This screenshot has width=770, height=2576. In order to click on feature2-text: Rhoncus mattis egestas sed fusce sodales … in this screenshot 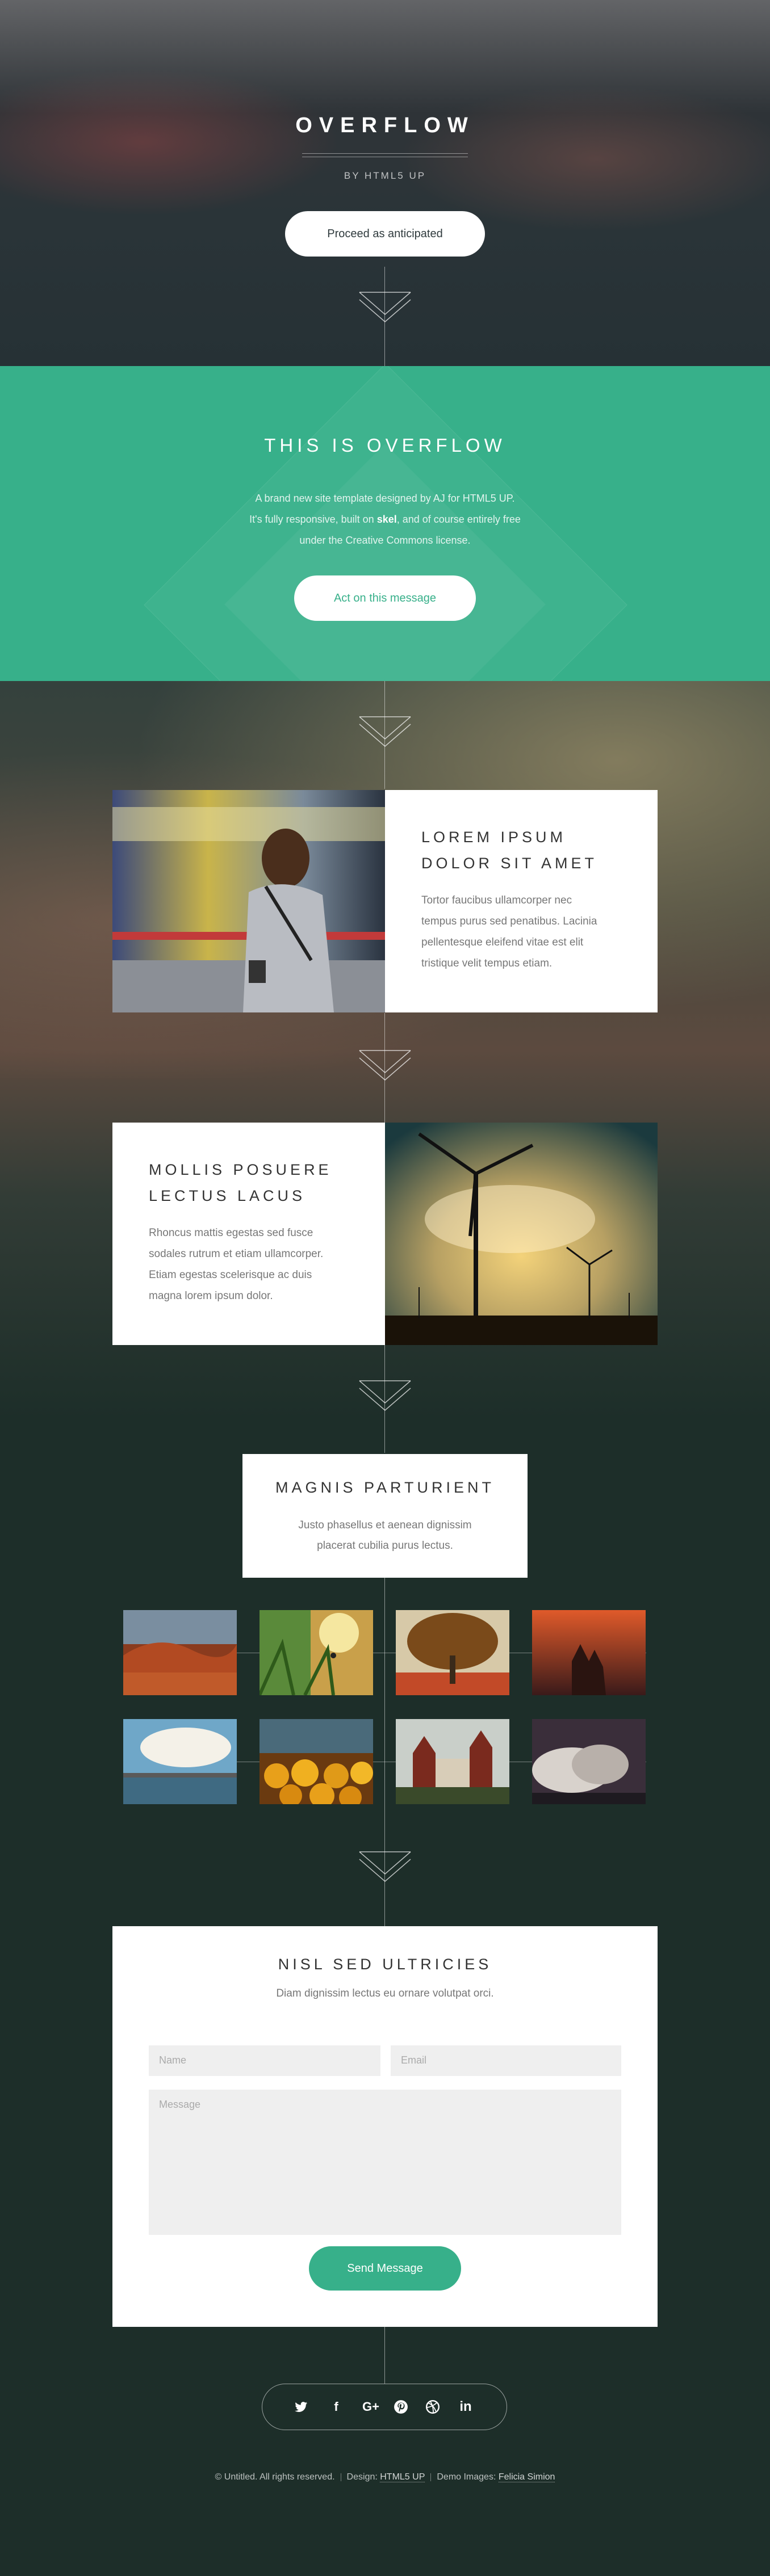, I will do `click(236, 1264)`.